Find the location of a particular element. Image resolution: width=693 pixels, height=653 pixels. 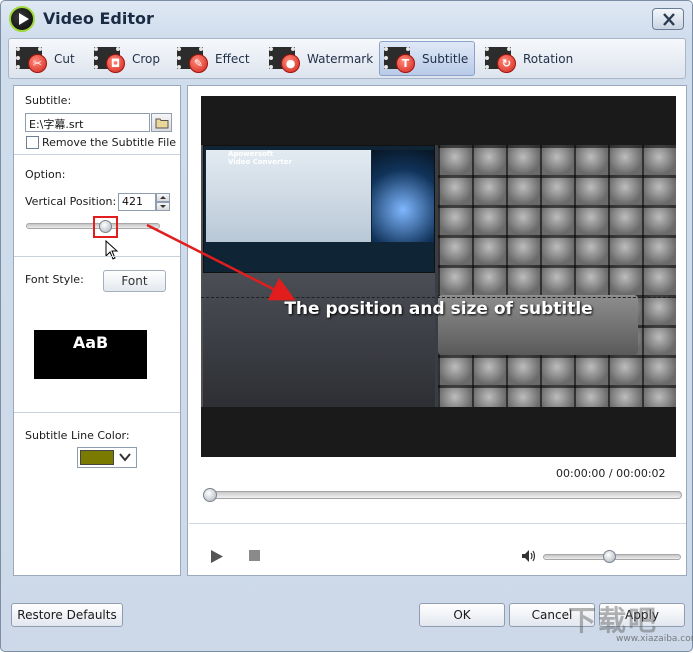

screen-brand-text: Apowersoft Video Converter is located at coordinates (260, 158).